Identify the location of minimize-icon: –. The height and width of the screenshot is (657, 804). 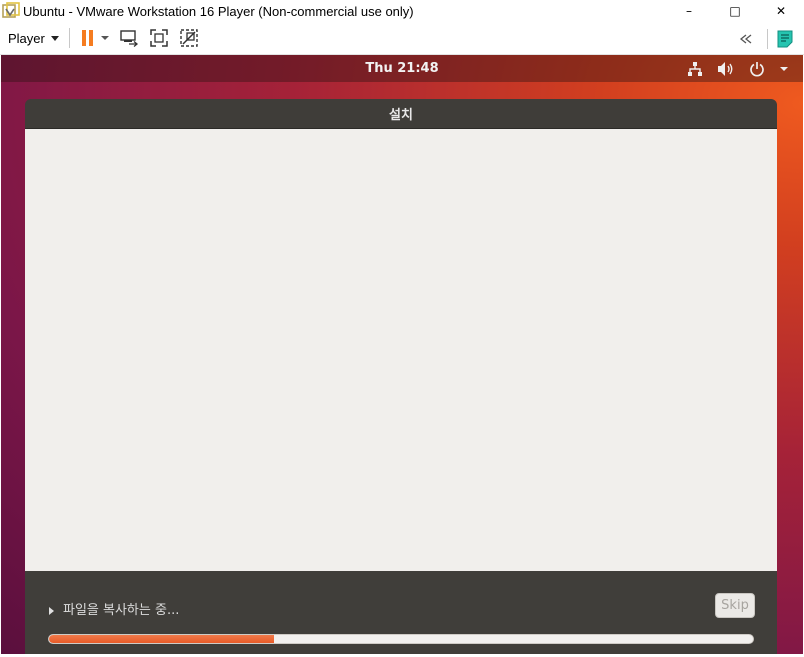
(689, 11).